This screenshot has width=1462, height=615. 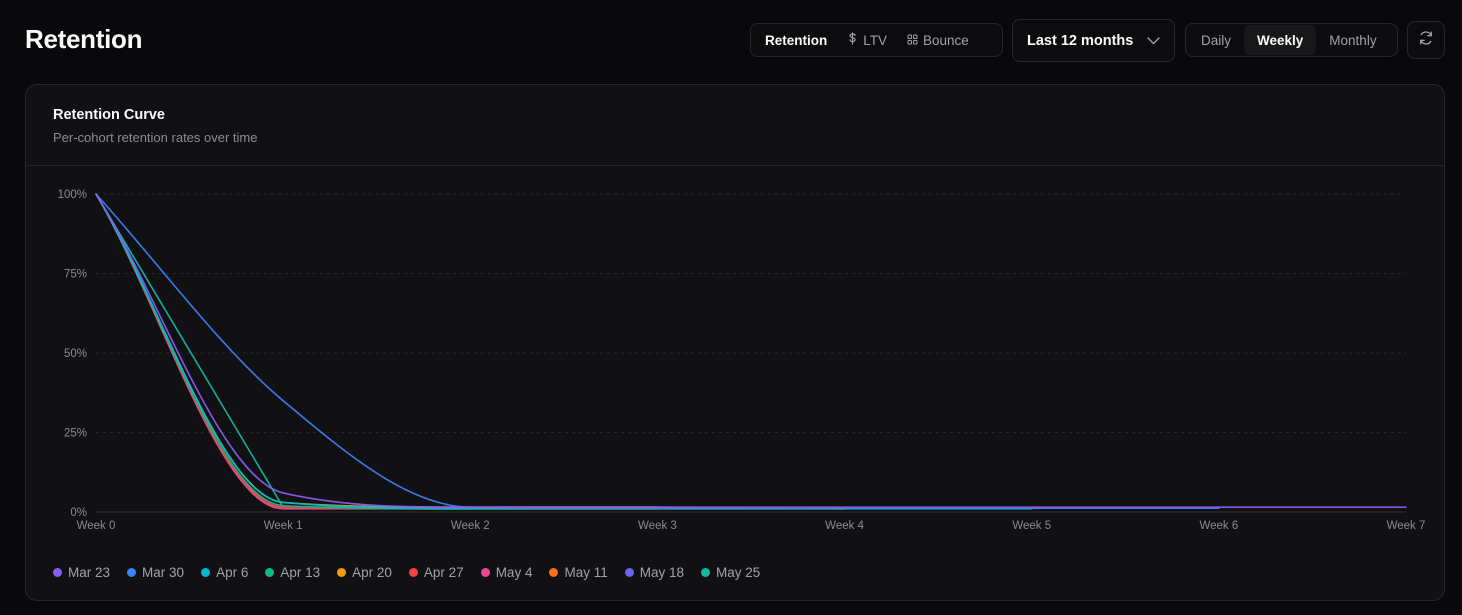 I want to click on legend-label: Mar 30, so click(x=163, y=572).